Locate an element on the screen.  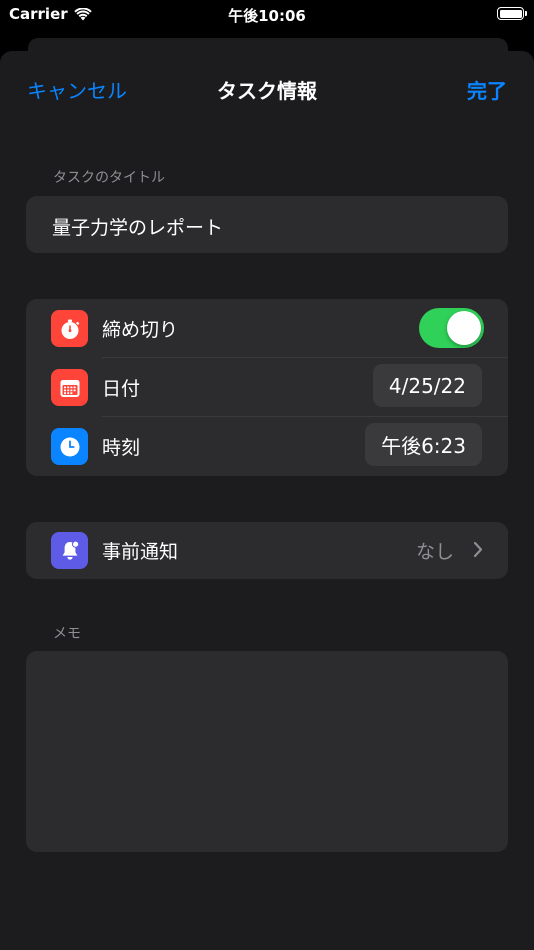
toggle-knob is located at coordinates (464, 328).